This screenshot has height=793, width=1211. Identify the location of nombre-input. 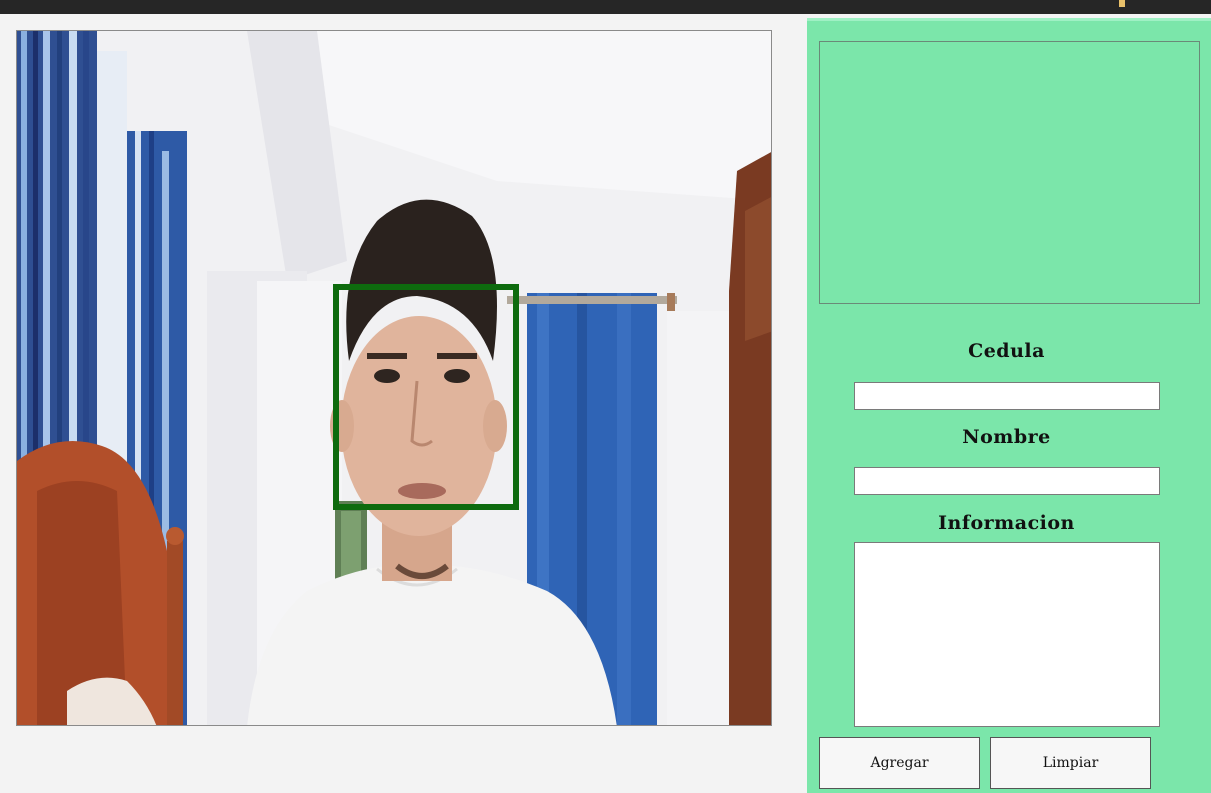
(1007, 481).